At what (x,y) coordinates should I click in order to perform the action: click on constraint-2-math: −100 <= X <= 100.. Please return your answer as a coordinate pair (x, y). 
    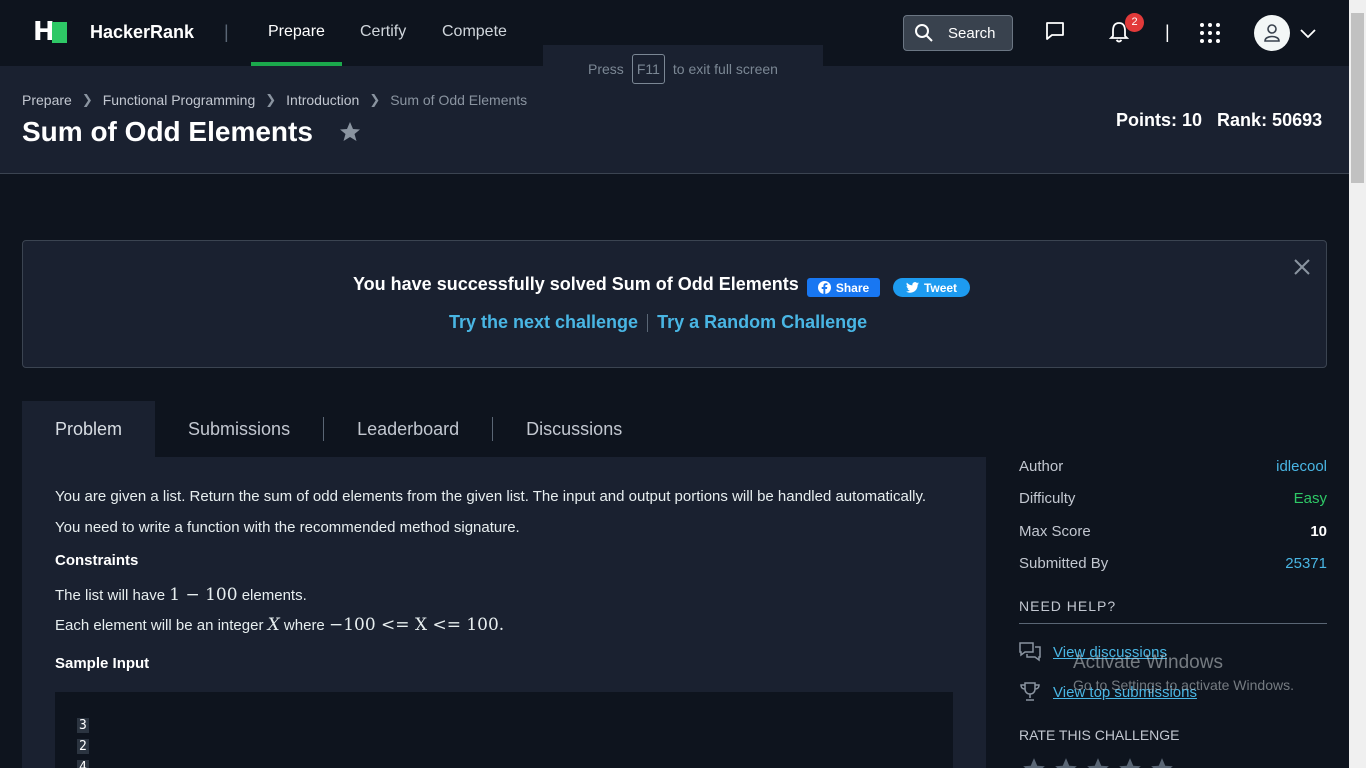
    Looking at the image, I should click on (416, 625).